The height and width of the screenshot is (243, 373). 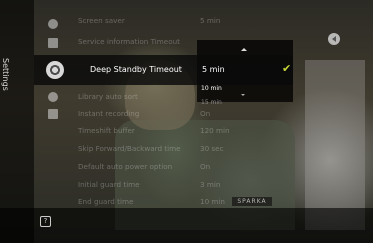 I want to click on setting-label: Service information Timeout, so click(x=129, y=41).